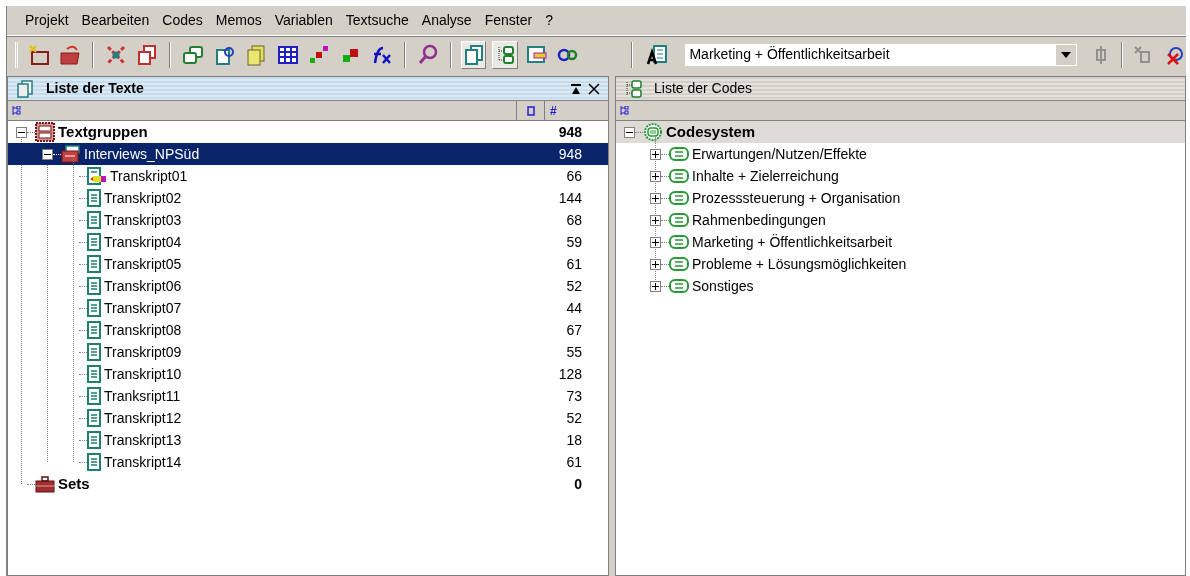  Describe the element at coordinates (143, 286) in the screenshot. I see `tree-label: Transkript06` at that location.